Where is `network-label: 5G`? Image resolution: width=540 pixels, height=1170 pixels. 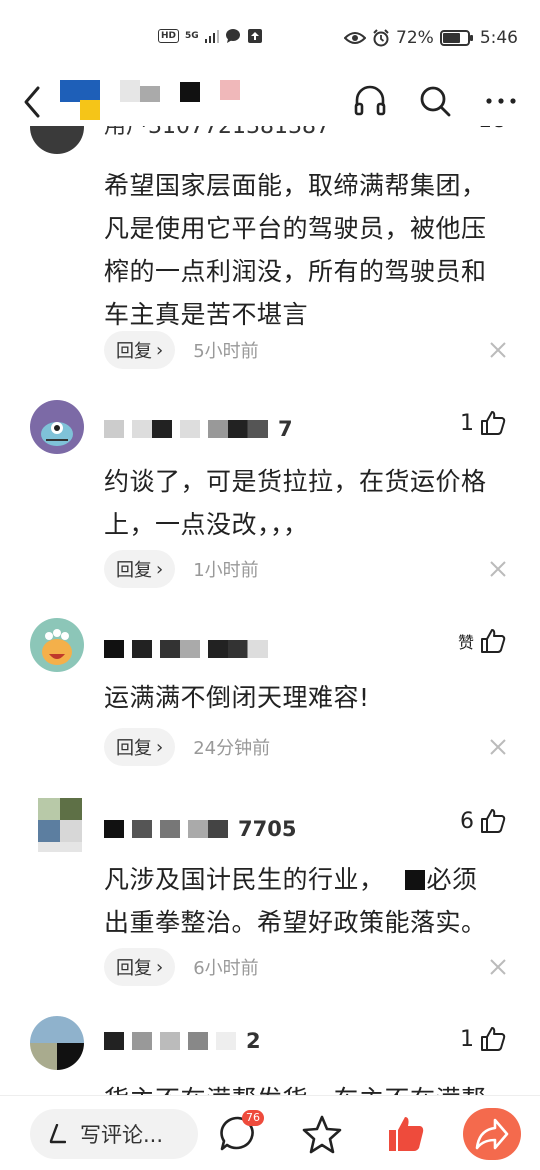 network-label: 5G is located at coordinates (192, 36).